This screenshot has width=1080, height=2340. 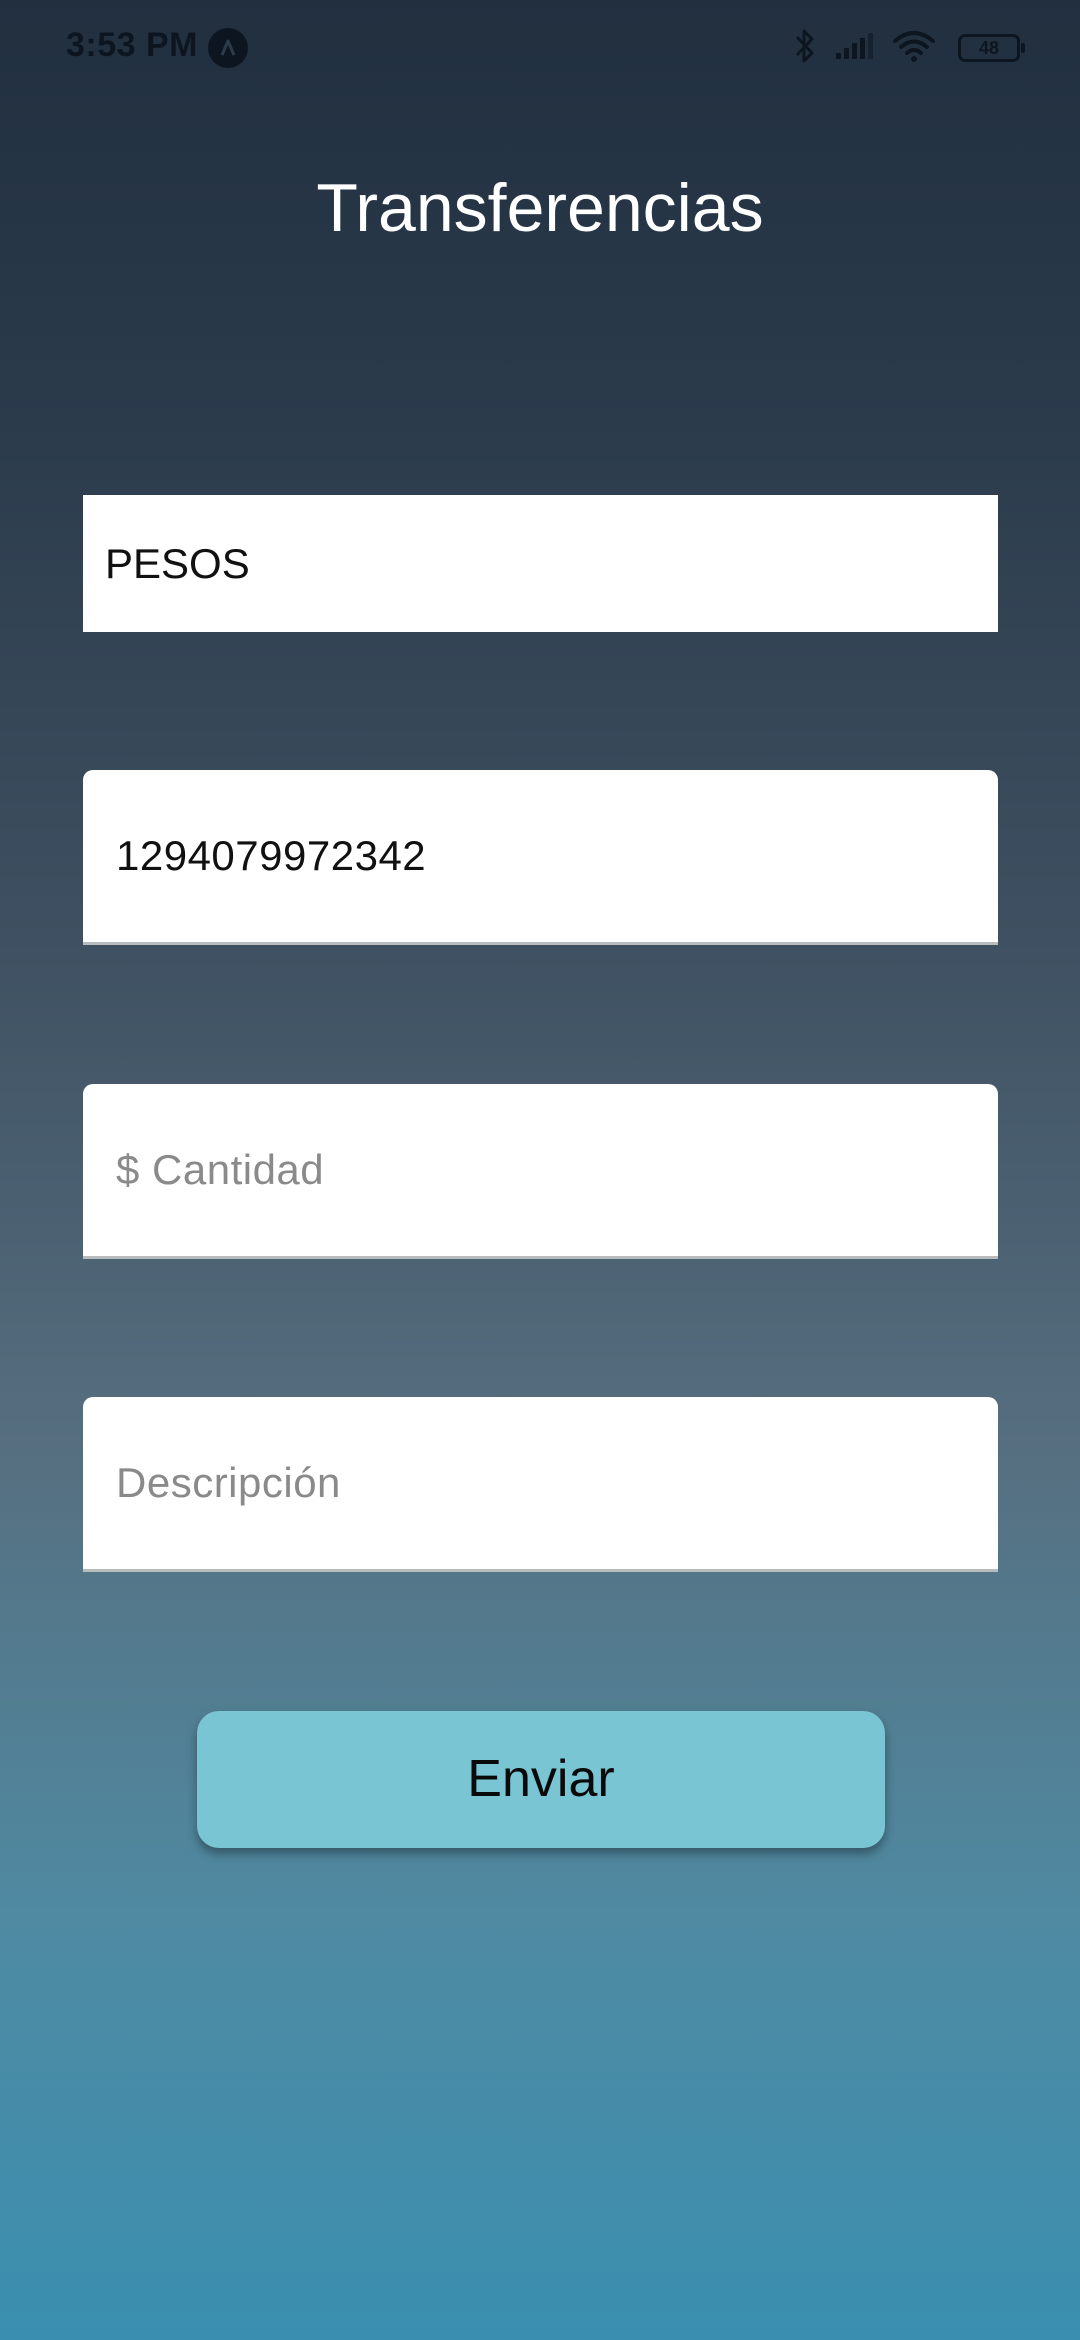 I want to click on account-input, so click(x=541, y=856).